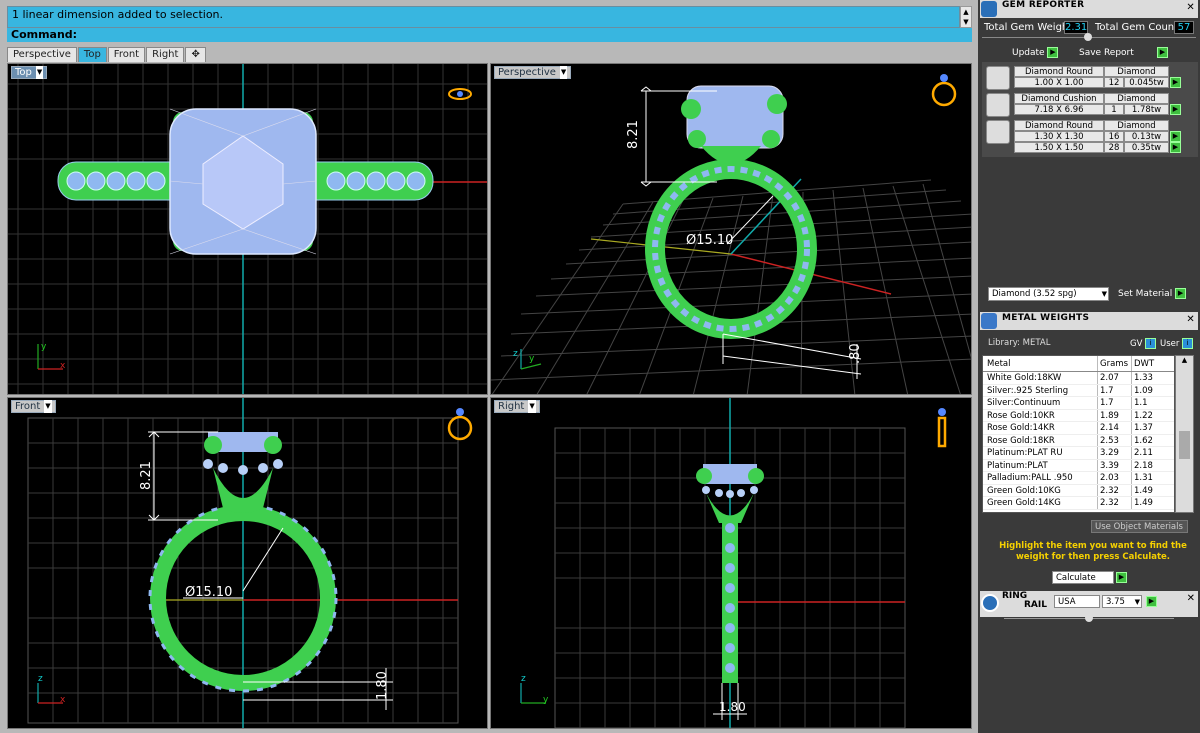  Describe the element at coordinates (523, 679) in the screenshot. I see `right-axis-z: z` at that location.